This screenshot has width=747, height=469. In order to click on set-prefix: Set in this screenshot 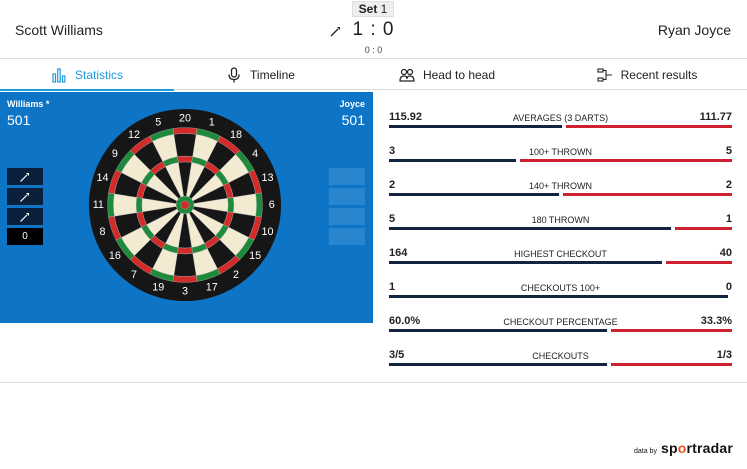, I will do `click(368, 9)`.